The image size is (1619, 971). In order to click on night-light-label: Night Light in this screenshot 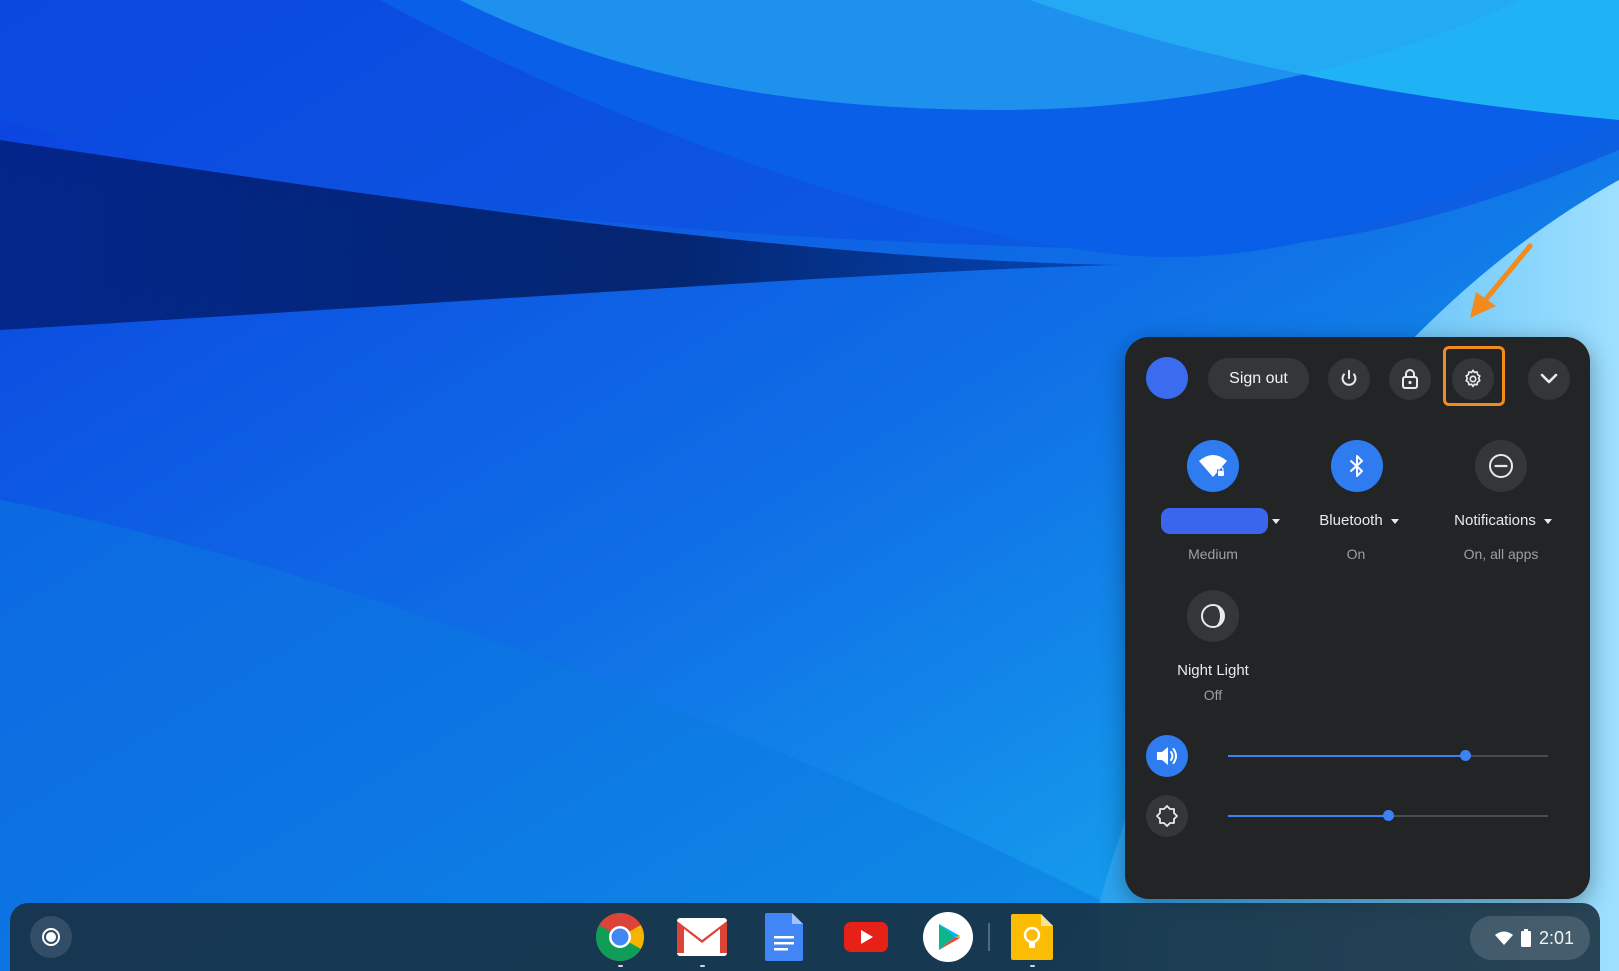, I will do `click(1213, 670)`.